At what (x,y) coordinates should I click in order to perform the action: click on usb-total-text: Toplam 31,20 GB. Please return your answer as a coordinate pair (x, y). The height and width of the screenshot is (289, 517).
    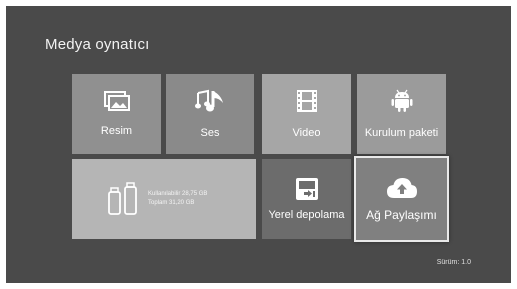
    Looking at the image, I should click on (171, 203).